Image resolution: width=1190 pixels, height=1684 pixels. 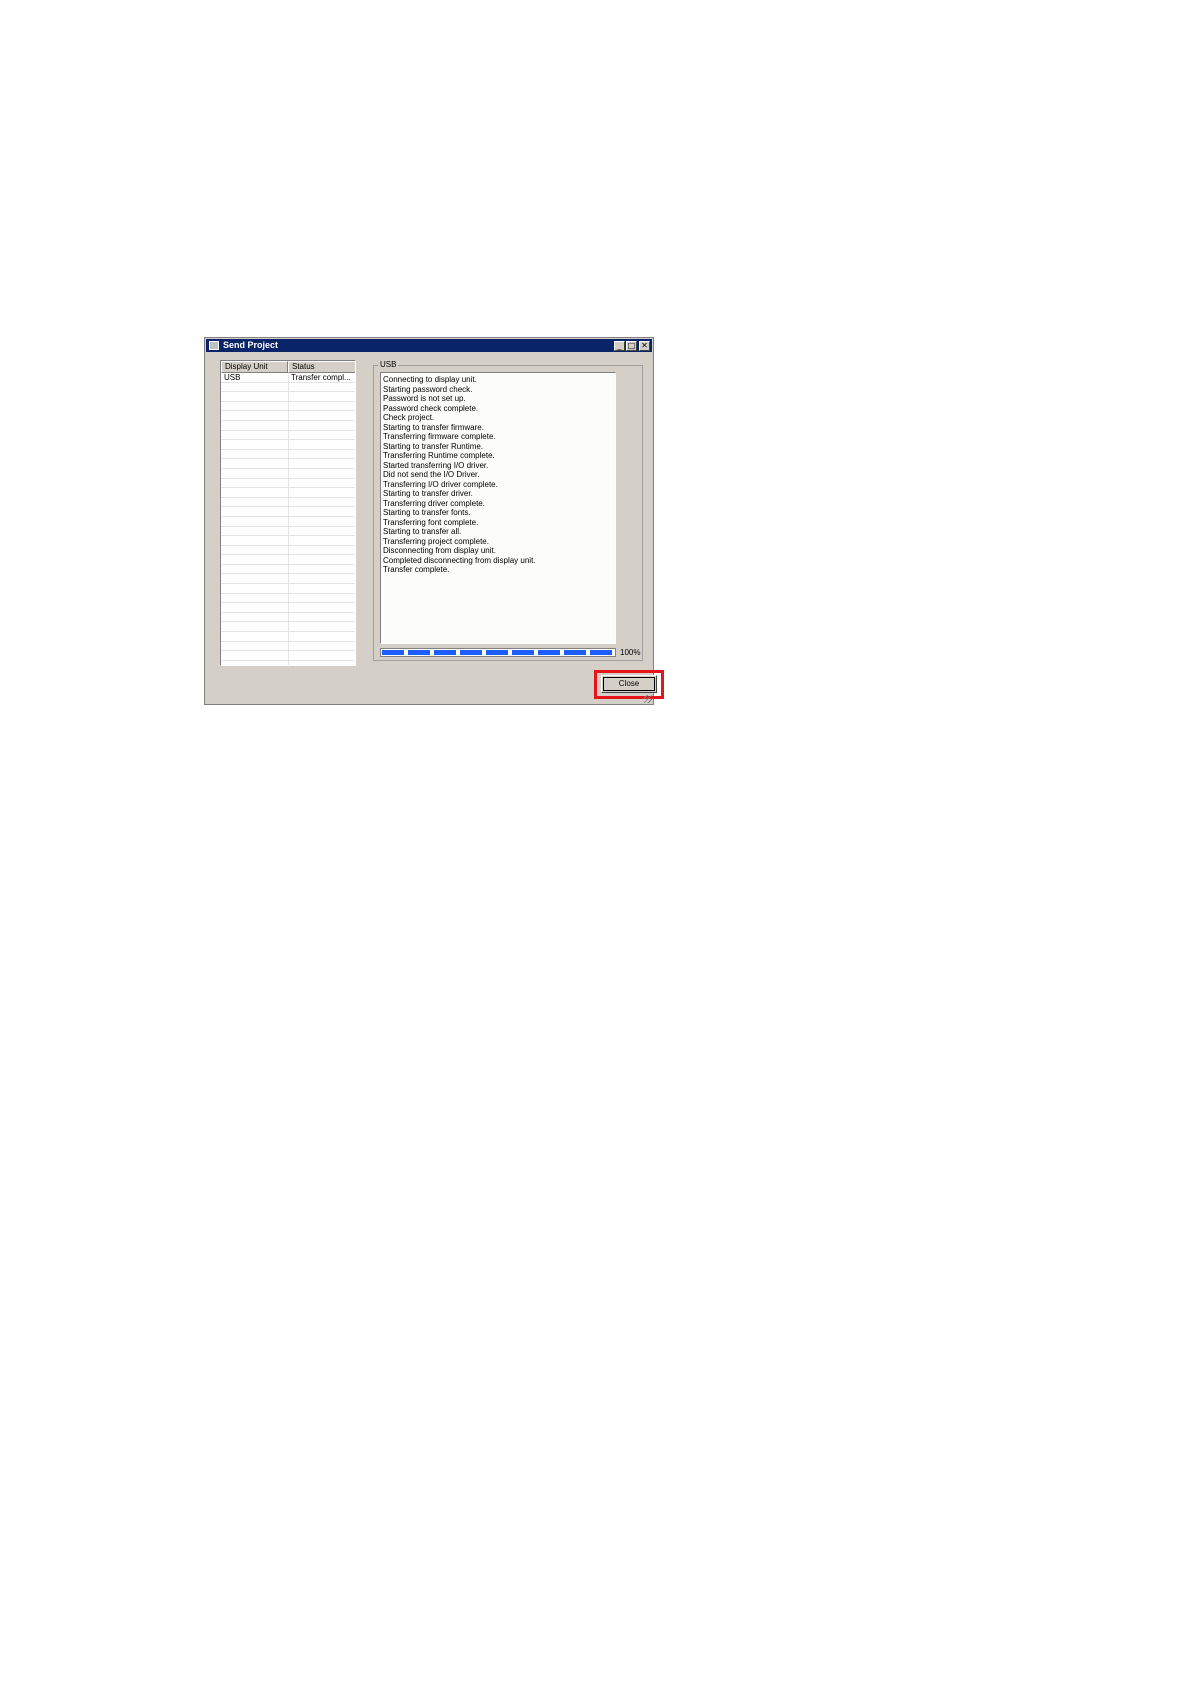 I want to click on log-line: Did not send the I/O Driver., so click(x=431, y=474).